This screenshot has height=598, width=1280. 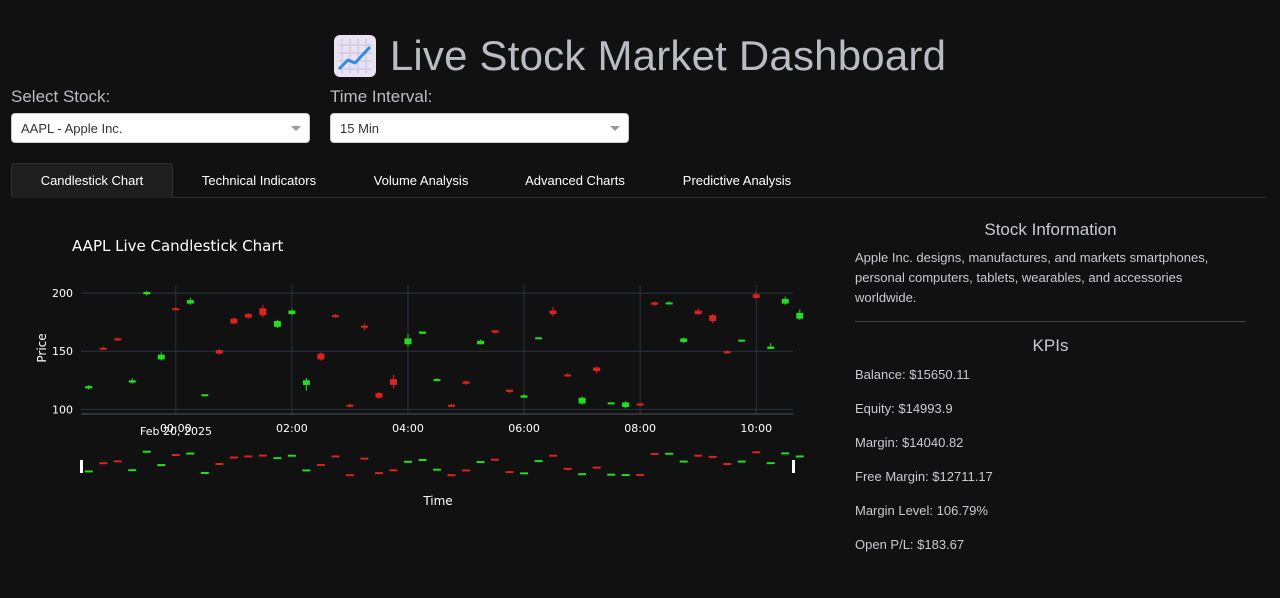 What do you see at coordinates (668, 55) in the screenshot?
I see `page-title: Live Stock Market Dashboard` at bounding box center [668, 55].